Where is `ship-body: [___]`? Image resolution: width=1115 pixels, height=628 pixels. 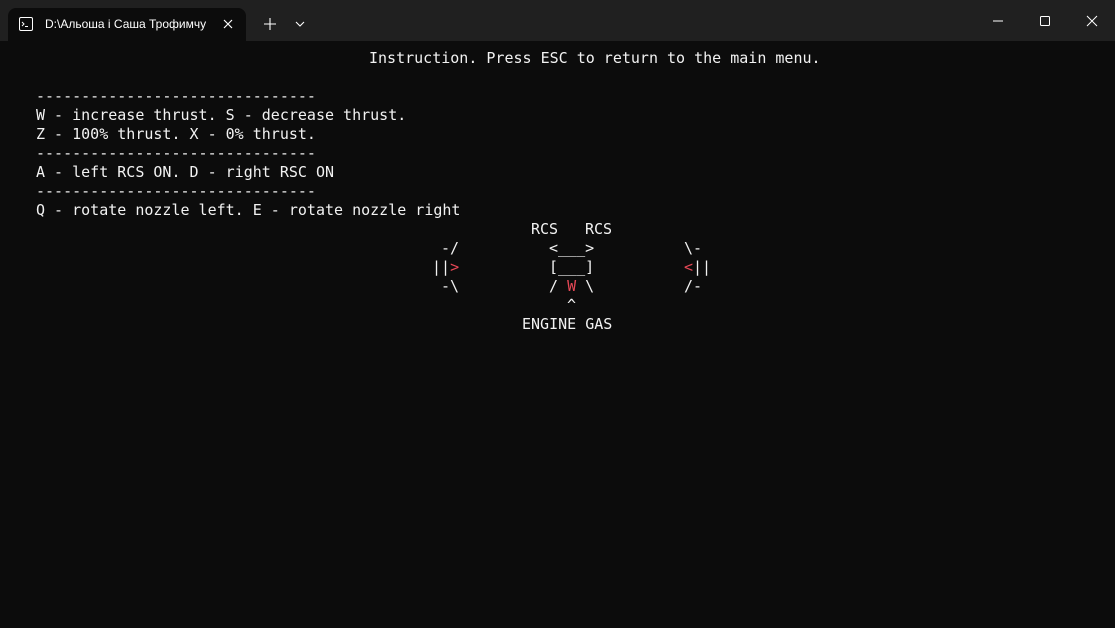
ship-body: [___] is located at coordinates (572, 267).